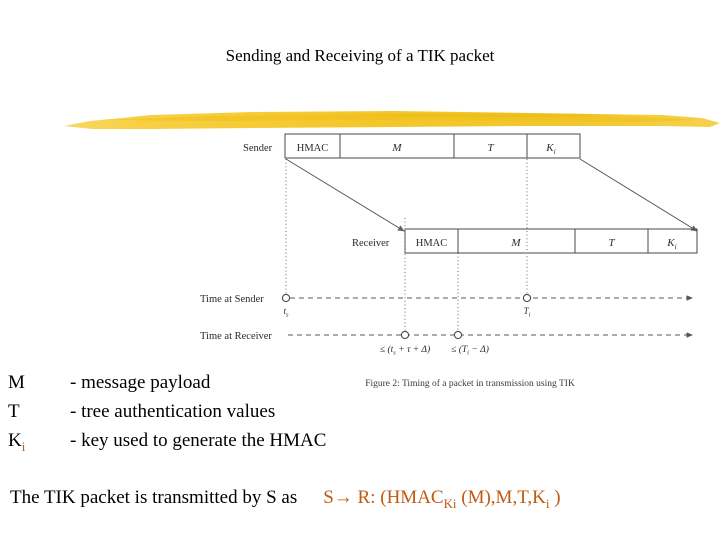 This screenshot has height=540, width=720. I want to click on sender-cell-t-label: T, so click(490, 148).